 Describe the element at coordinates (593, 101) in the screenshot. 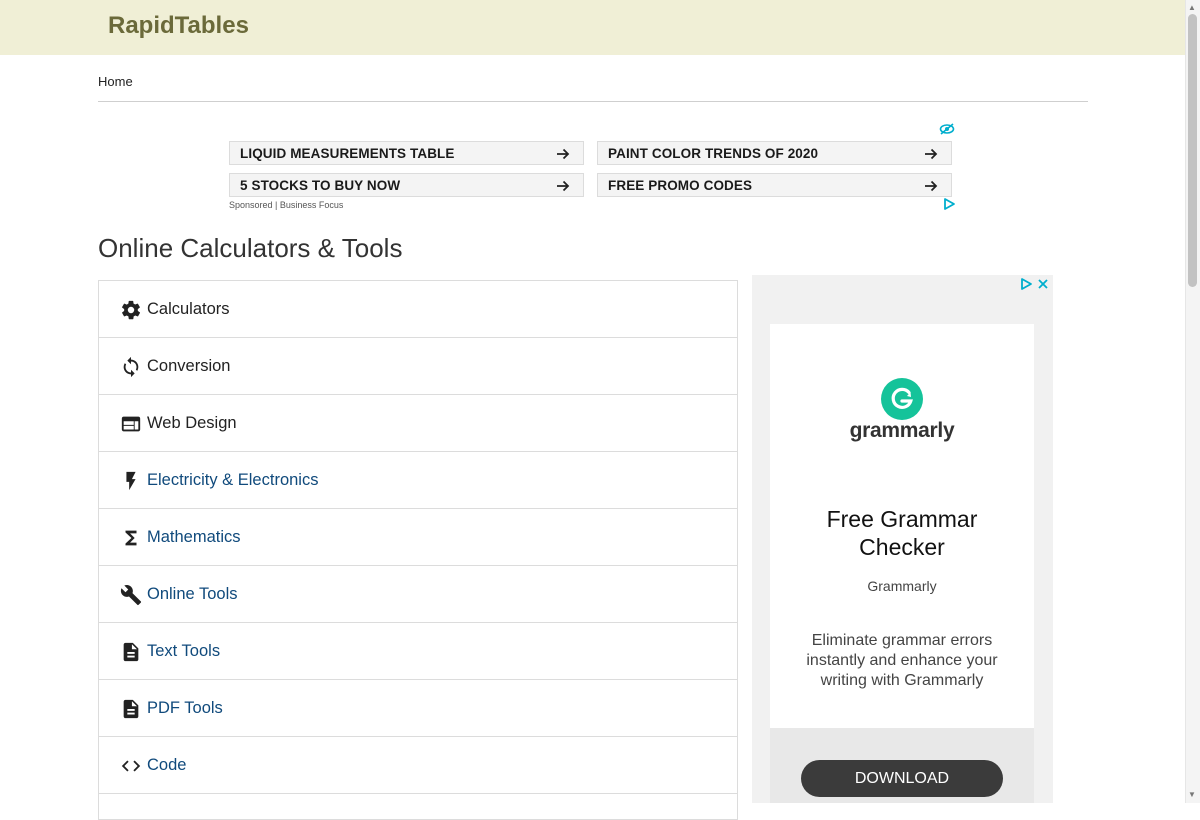

I see `divider` at that location.